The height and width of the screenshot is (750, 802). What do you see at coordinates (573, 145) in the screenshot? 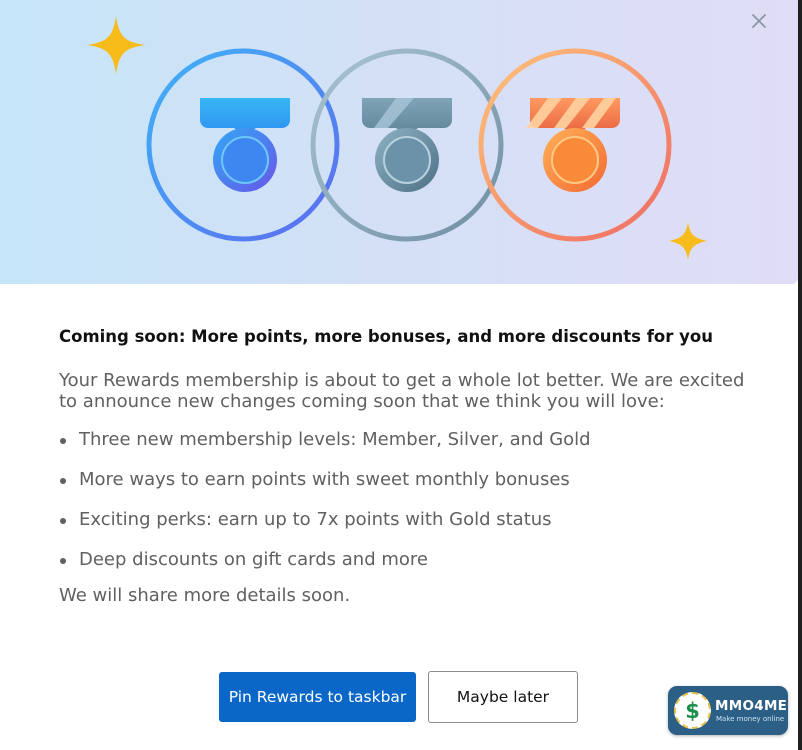
I see `bronze-medal-icon` at bounding box center [573, 145].